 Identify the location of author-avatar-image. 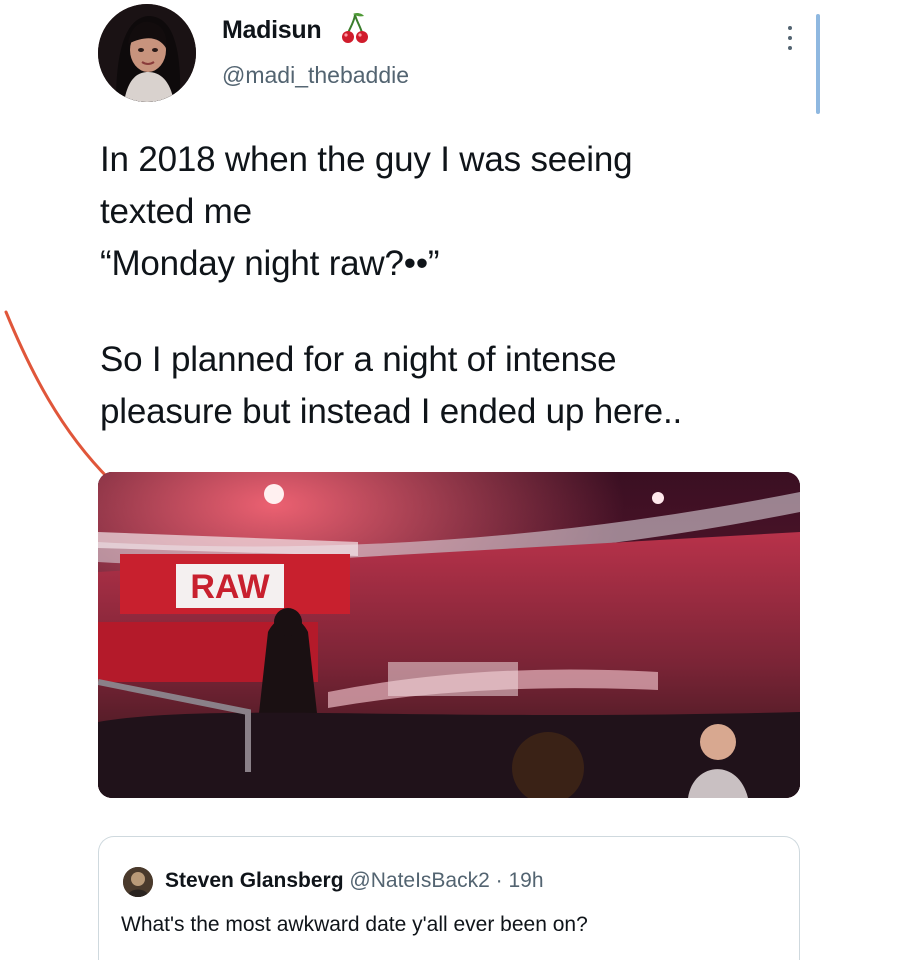
(147, 53).